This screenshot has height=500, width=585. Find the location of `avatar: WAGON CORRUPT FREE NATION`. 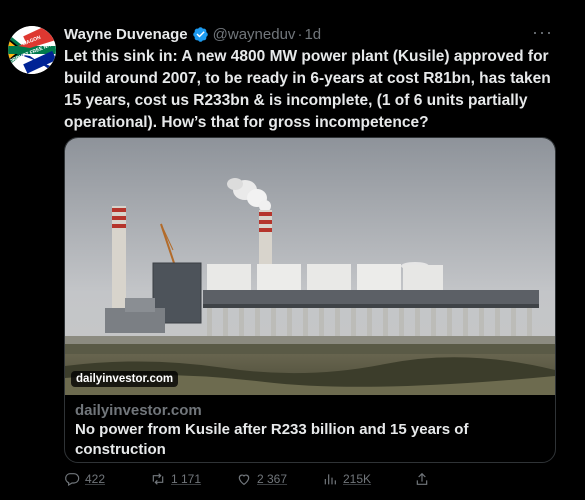

avatar: WAGON CORRUPT FREE NATION is located at coordinates (32, 50).